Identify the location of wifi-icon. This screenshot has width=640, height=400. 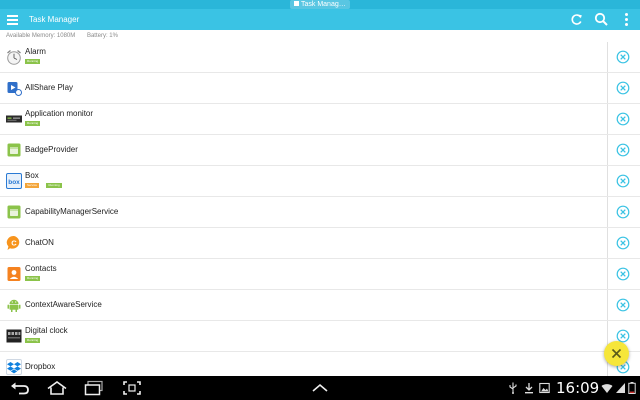
(607, 388).